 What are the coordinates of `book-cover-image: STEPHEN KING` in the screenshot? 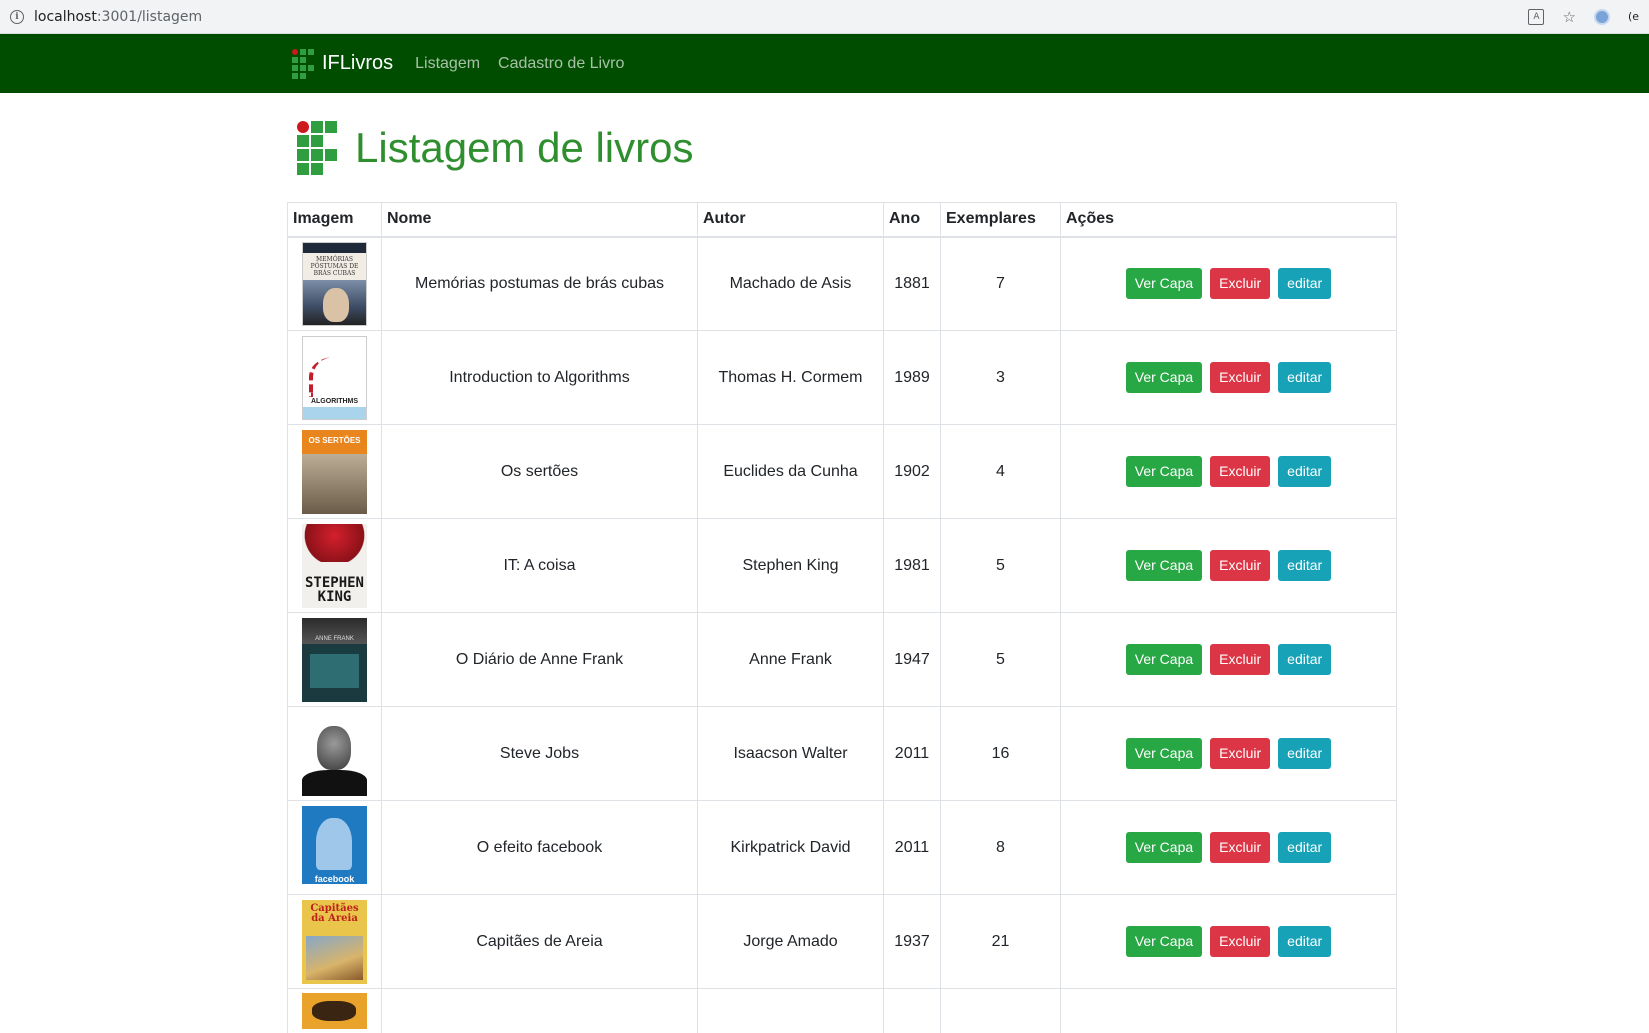 It's located at (334, 566).